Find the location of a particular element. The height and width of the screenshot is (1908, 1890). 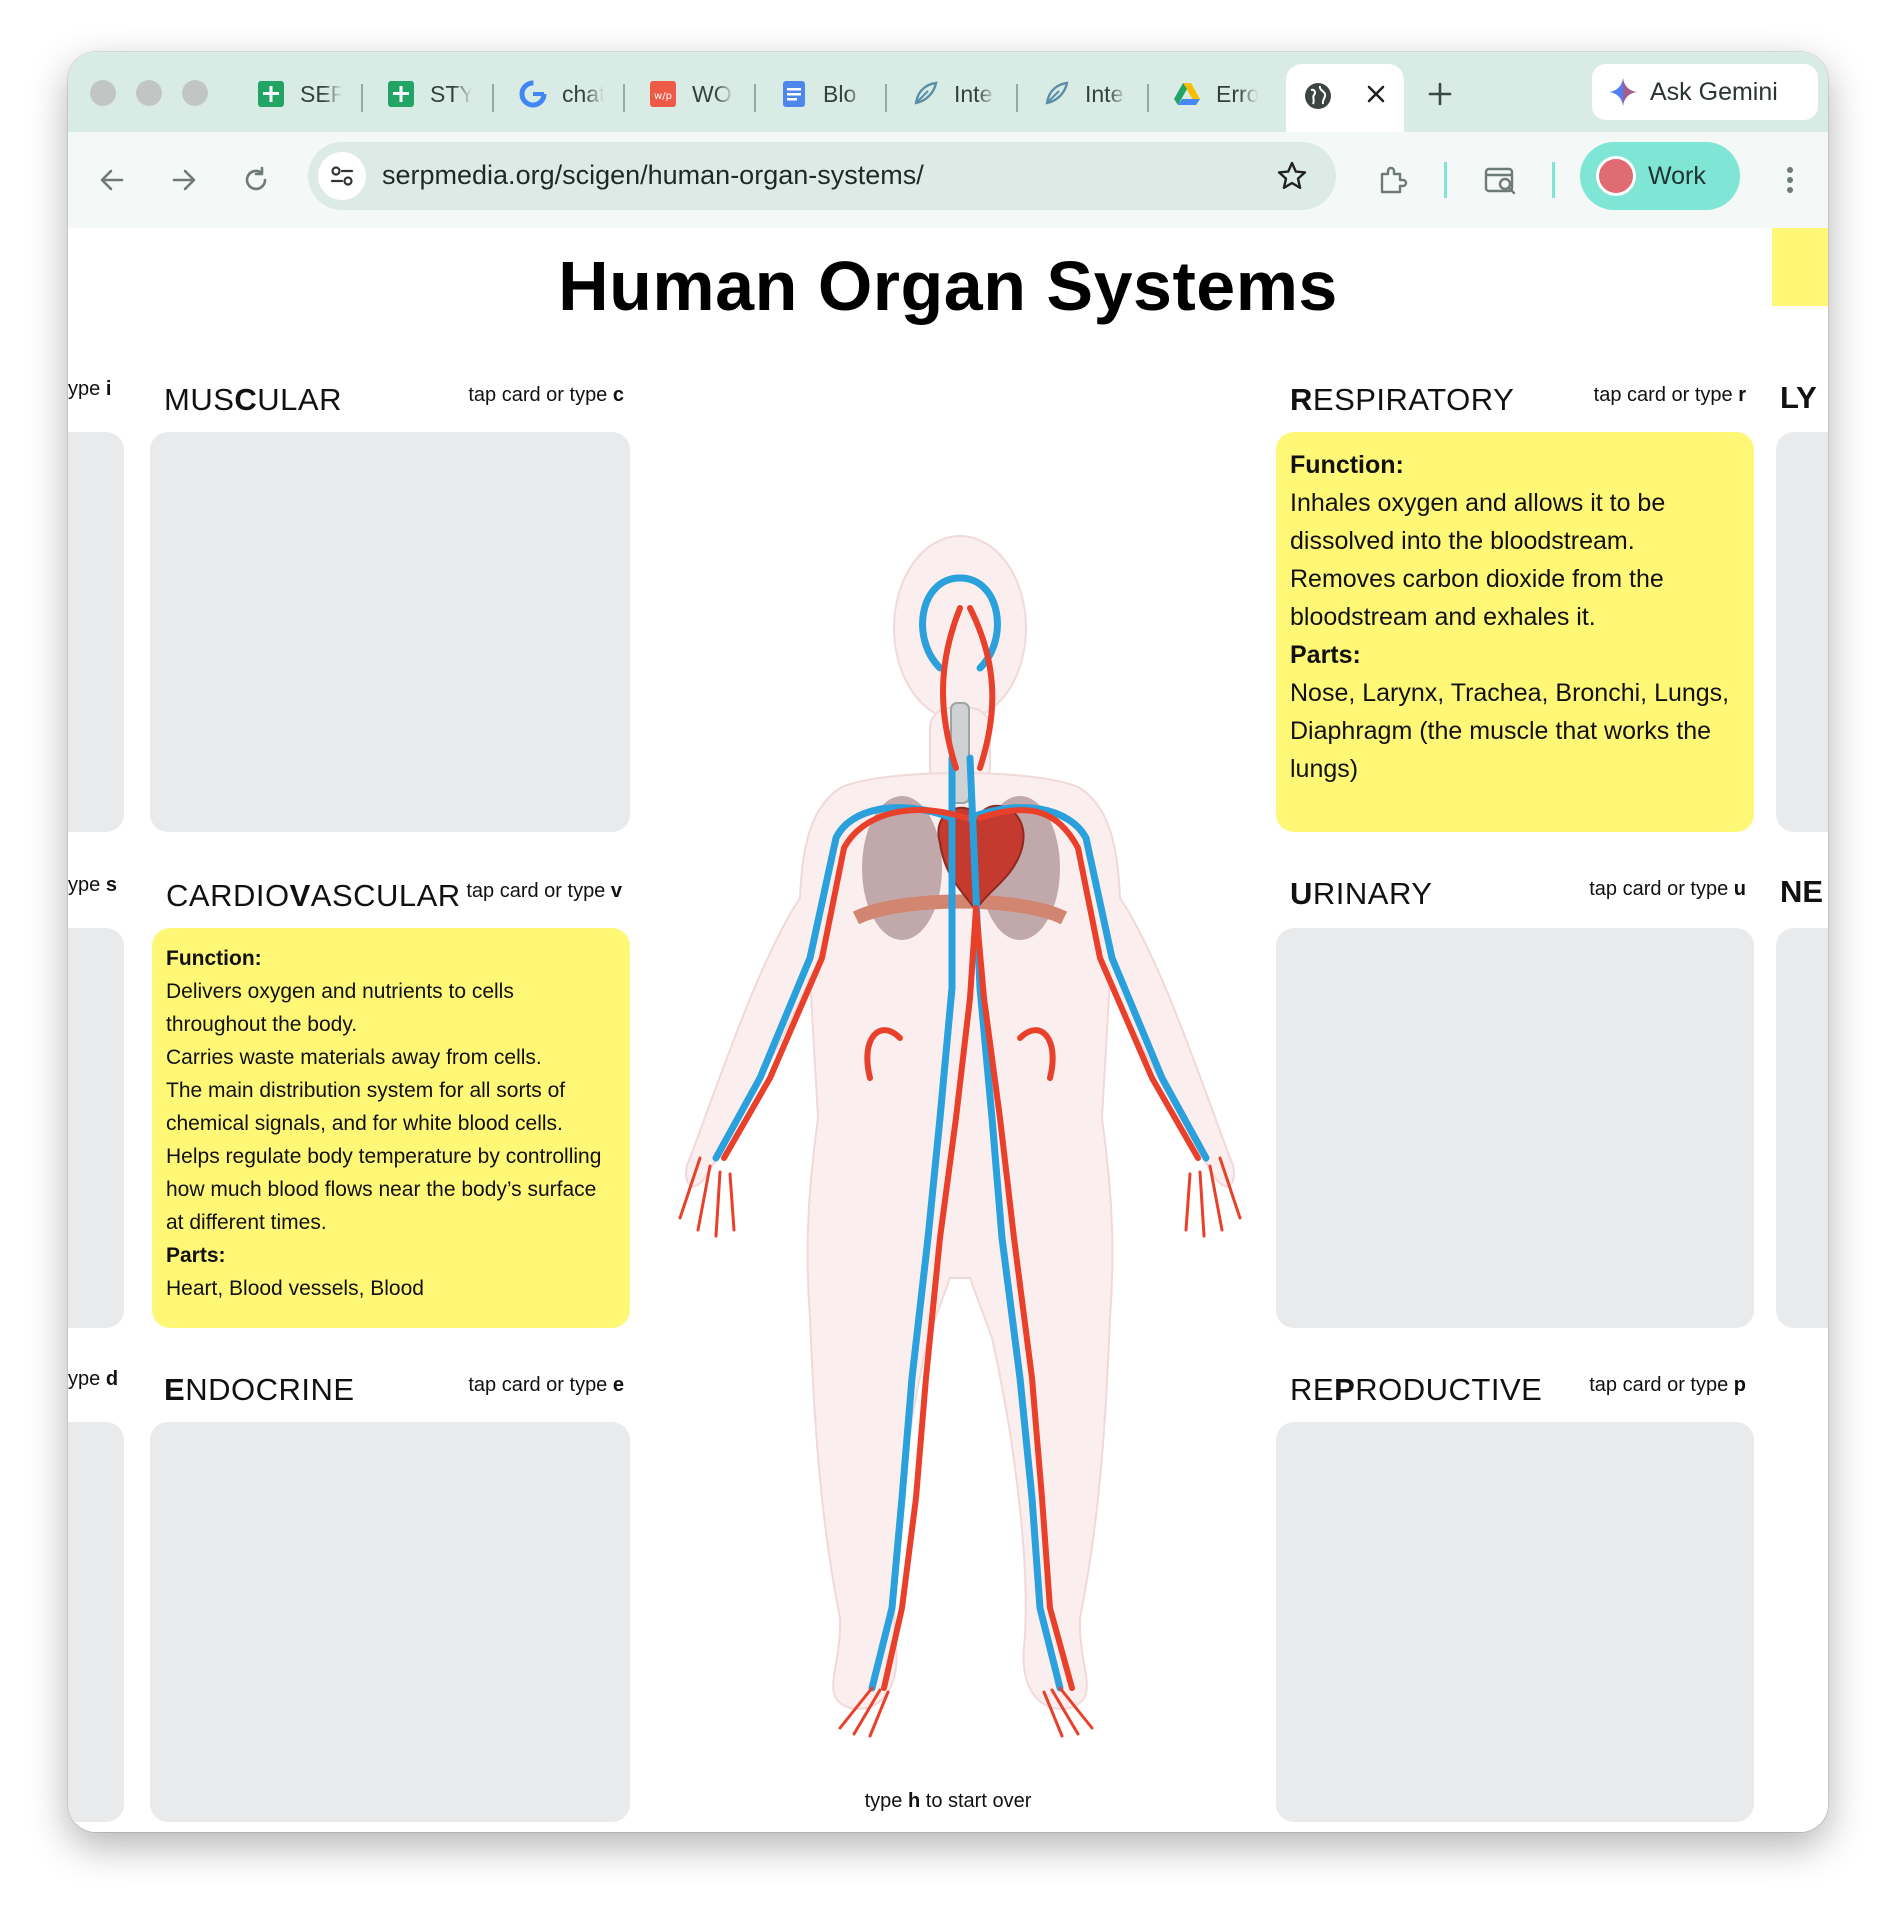

tab-sty: STY is located at coordinates (429, 94).